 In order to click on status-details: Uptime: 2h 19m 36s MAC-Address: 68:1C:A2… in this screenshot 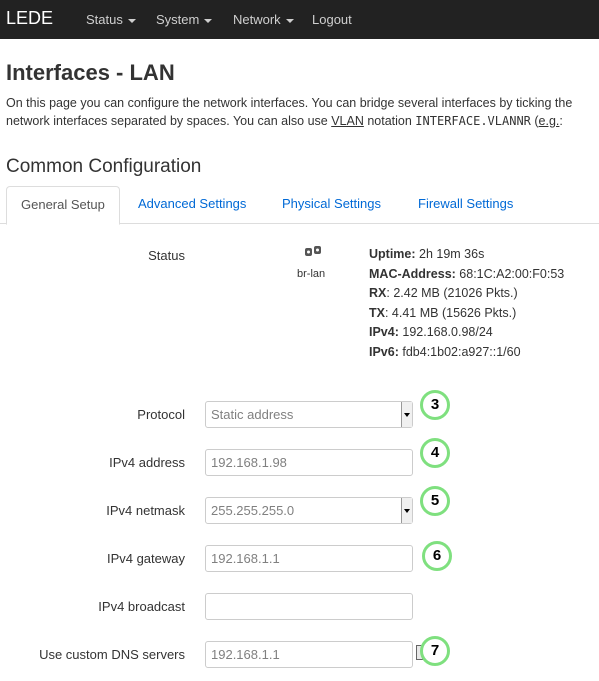, I will do `click(466, 303)`.